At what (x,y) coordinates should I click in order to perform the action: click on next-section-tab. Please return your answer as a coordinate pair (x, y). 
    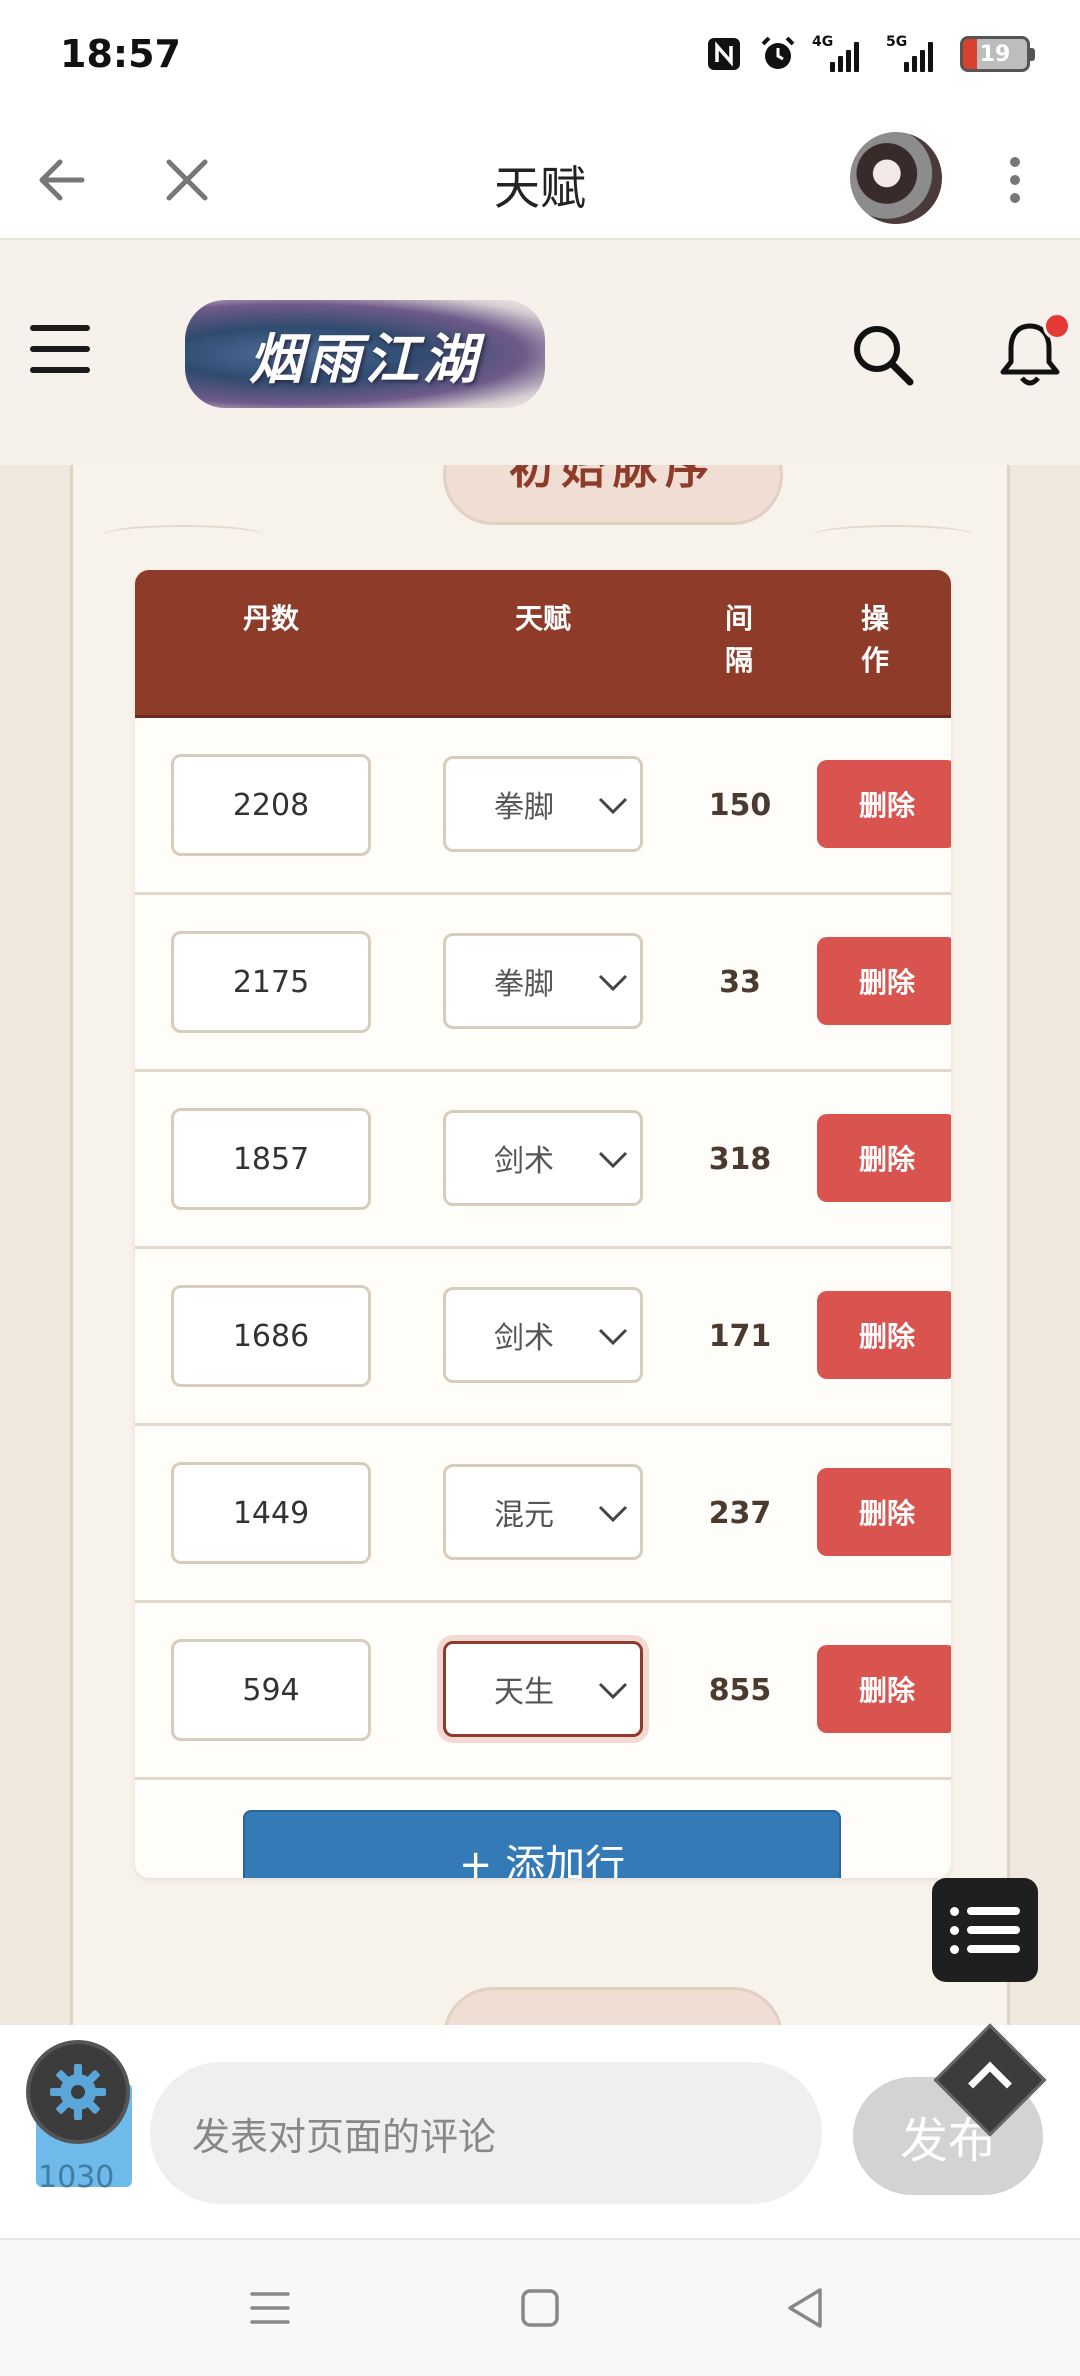
    Looking at the image, I should click on (613, 2006).